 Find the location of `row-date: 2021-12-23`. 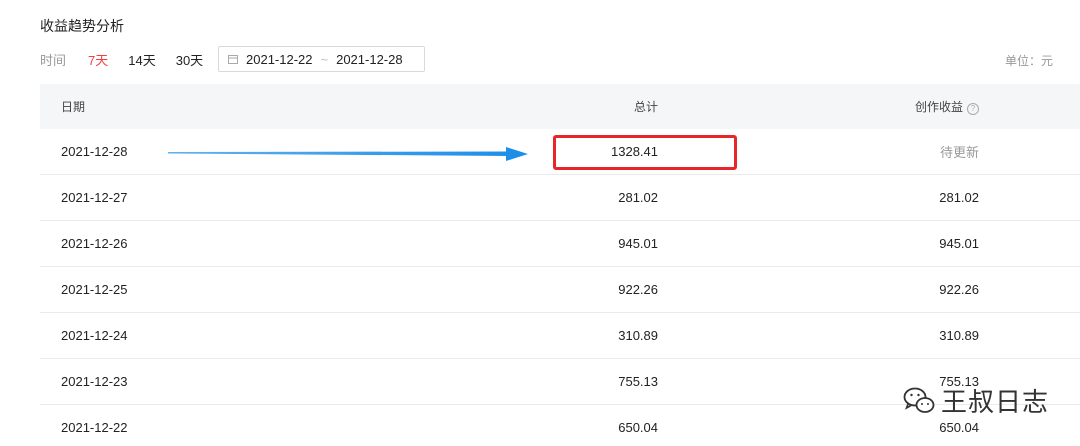

row-date: 2021-12-23 is located at coordinates (94, 381).